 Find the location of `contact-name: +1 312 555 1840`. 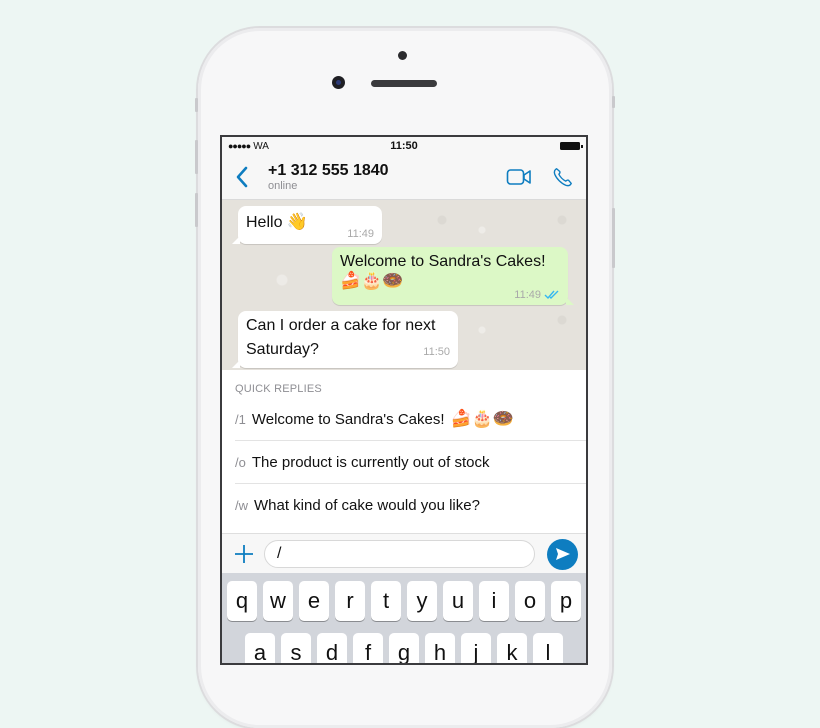

contact-name: +1 312 555 1840 is located at coordinates (328, 170).